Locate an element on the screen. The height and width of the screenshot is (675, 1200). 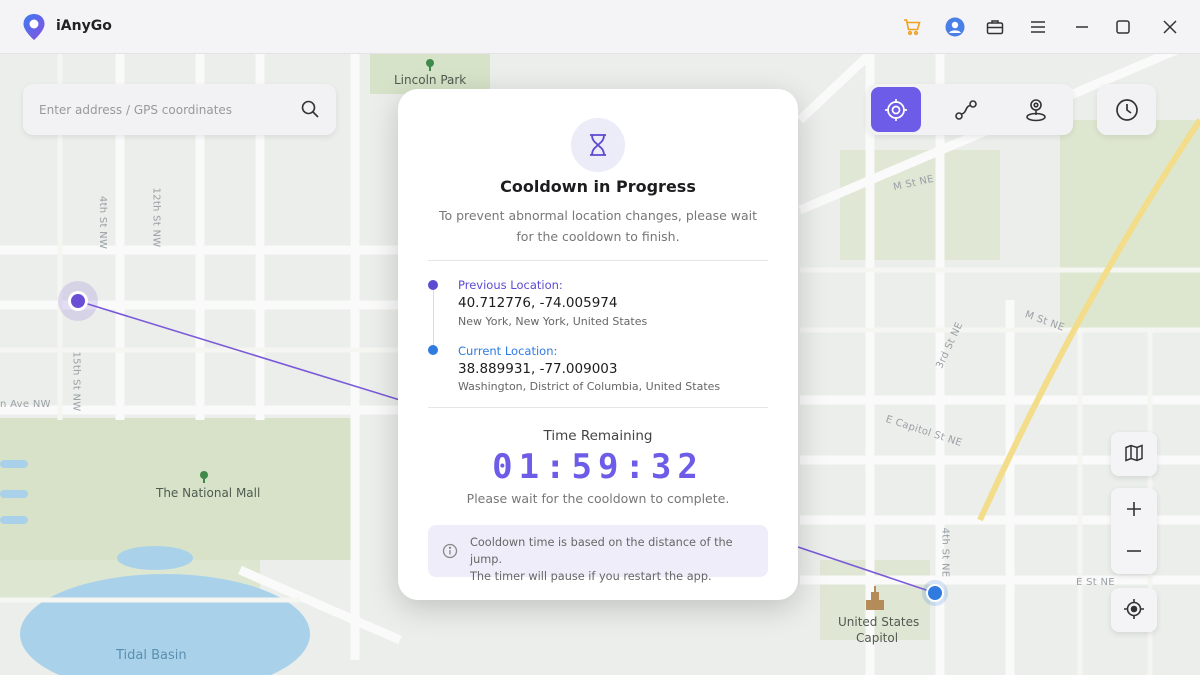
zoom-in-button is located at coordinates (1134, 509).